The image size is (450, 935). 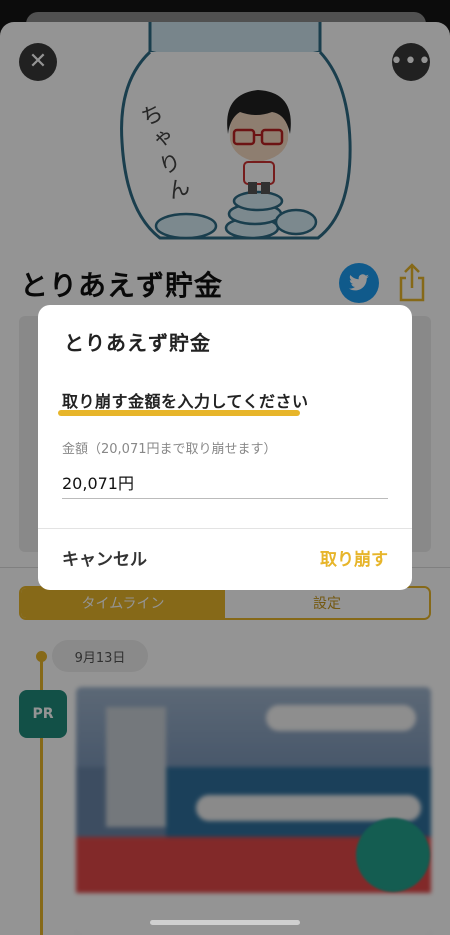 I want to click on amount-field-label: 金額（20,071円まで取り崩せます）, so click(x=169, y=449).